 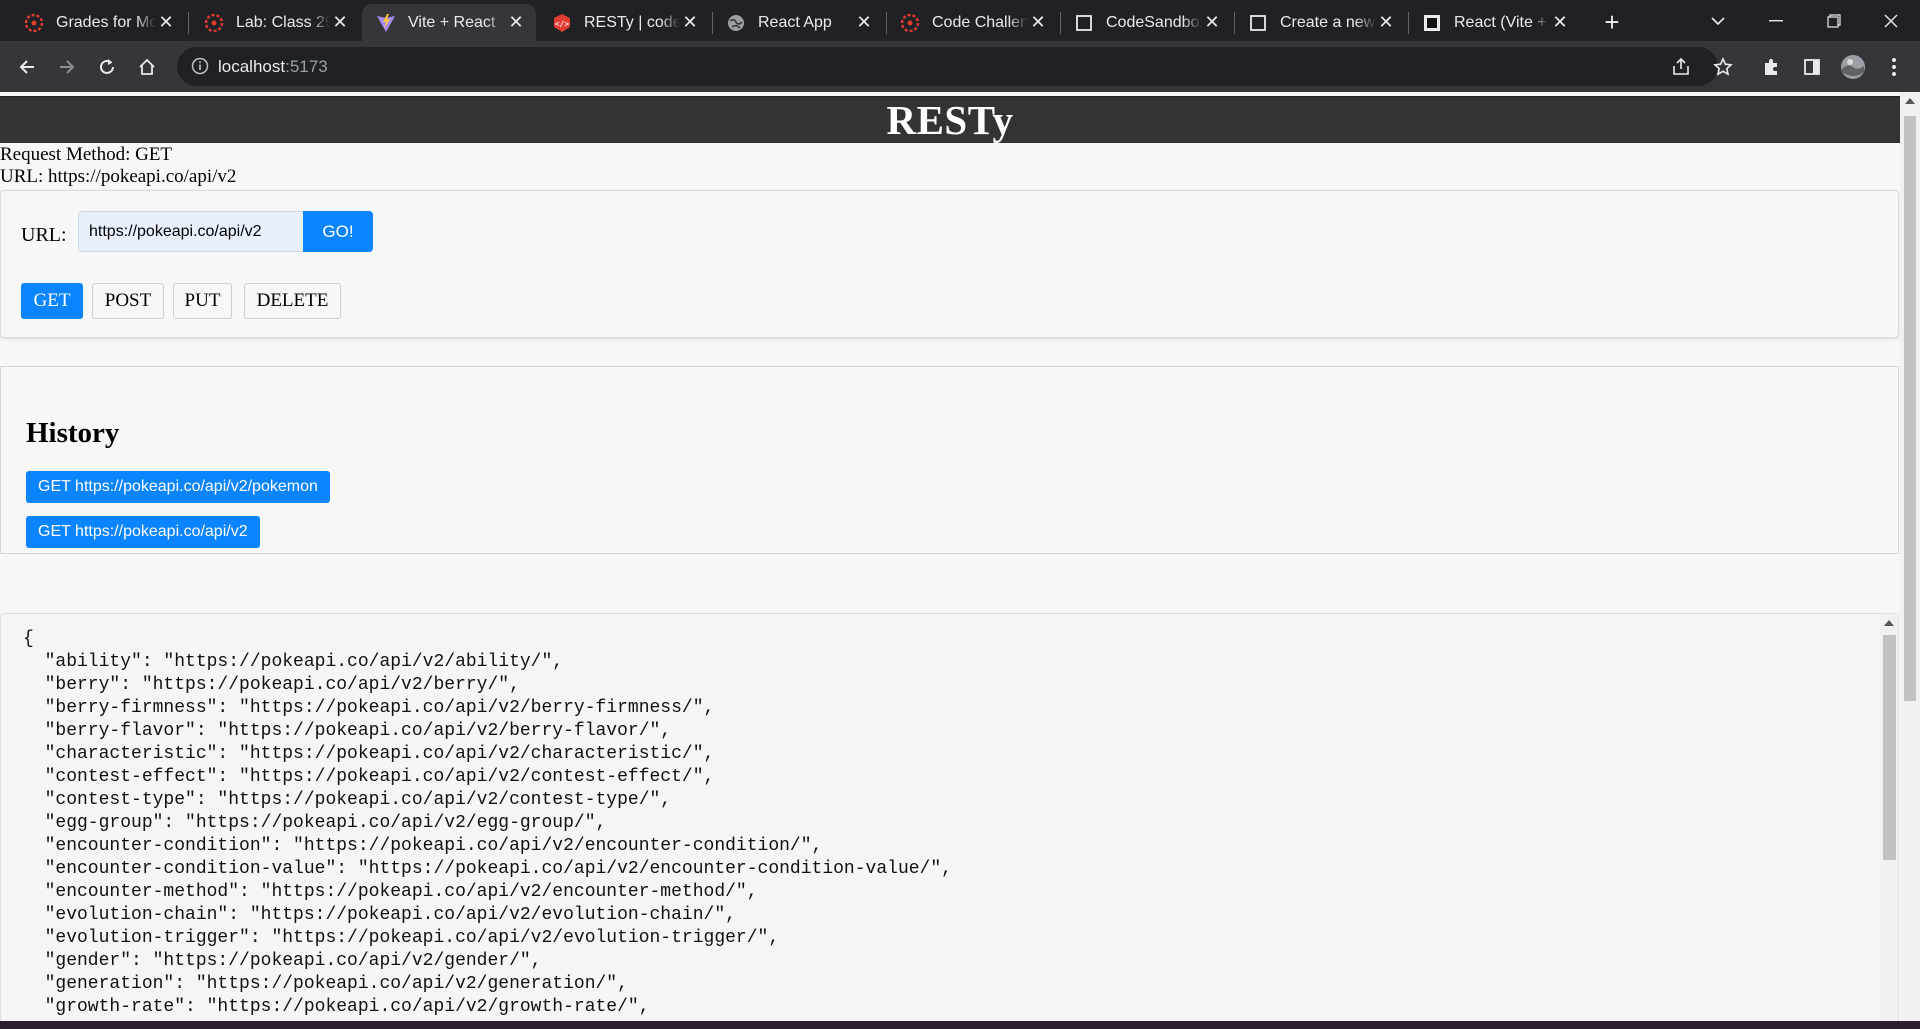 I want to click on code-icon: </>, so click(x=562, y=23).